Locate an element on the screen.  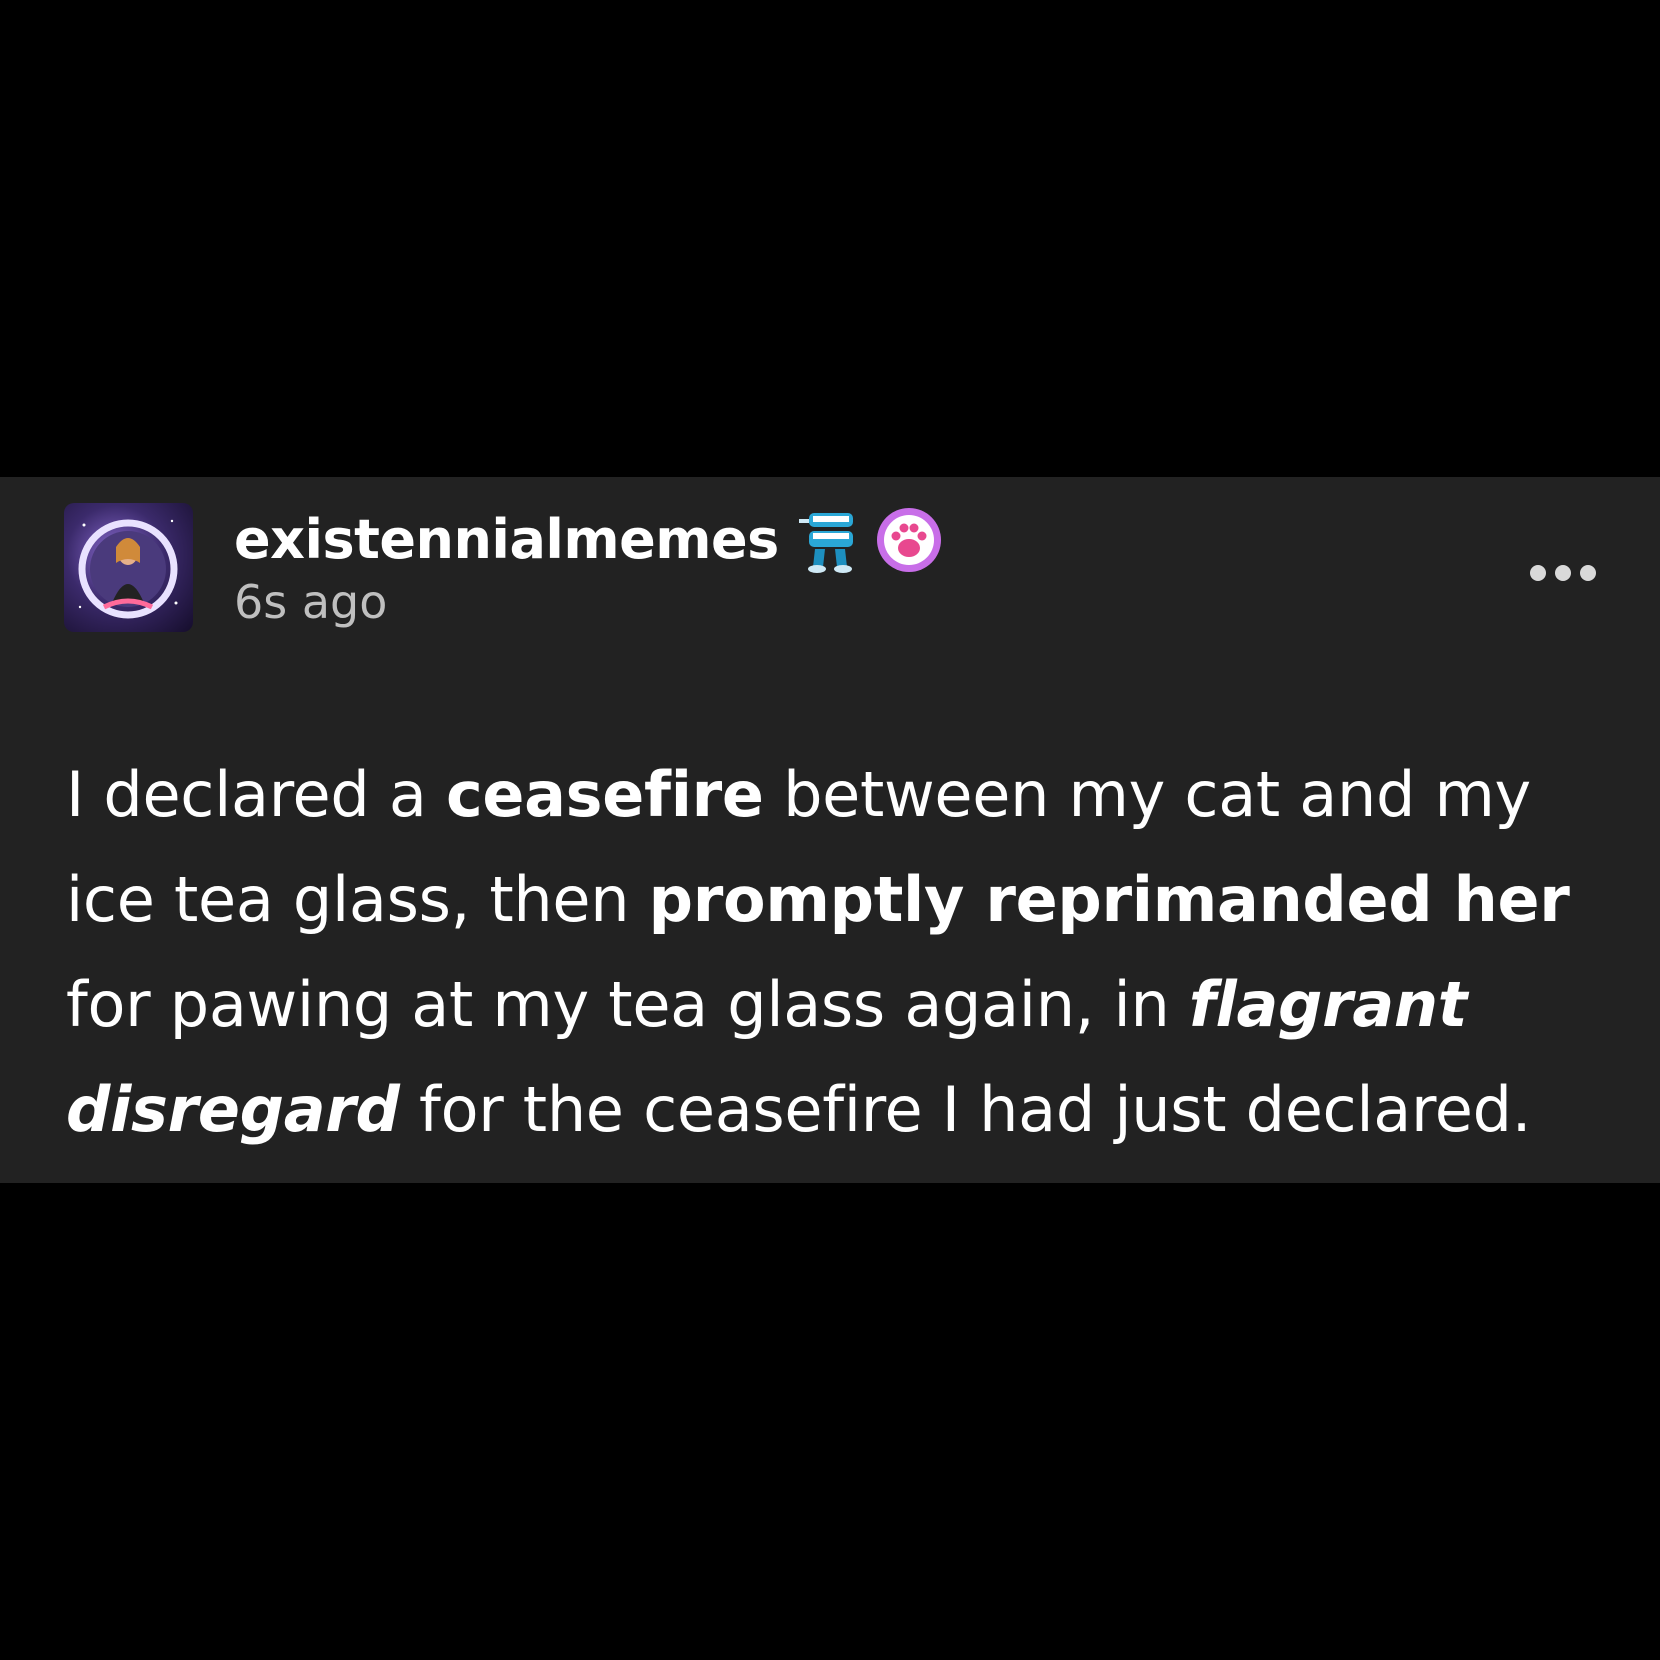
name-row: existennialmemes is located at coordinates (588, 540).